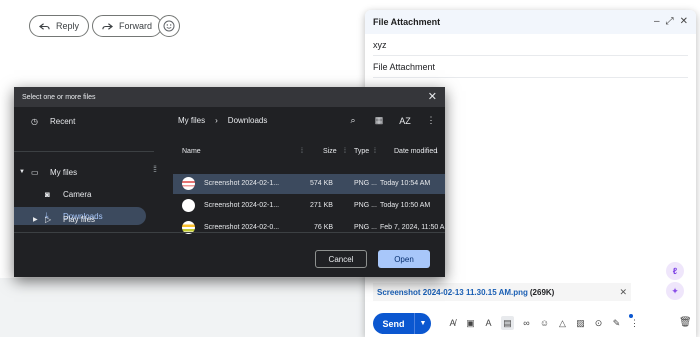  What do you see at coordinates (35, 172) in the screenshot?
I see `laptop-icon: ▭` at bounding box center [35, 172].